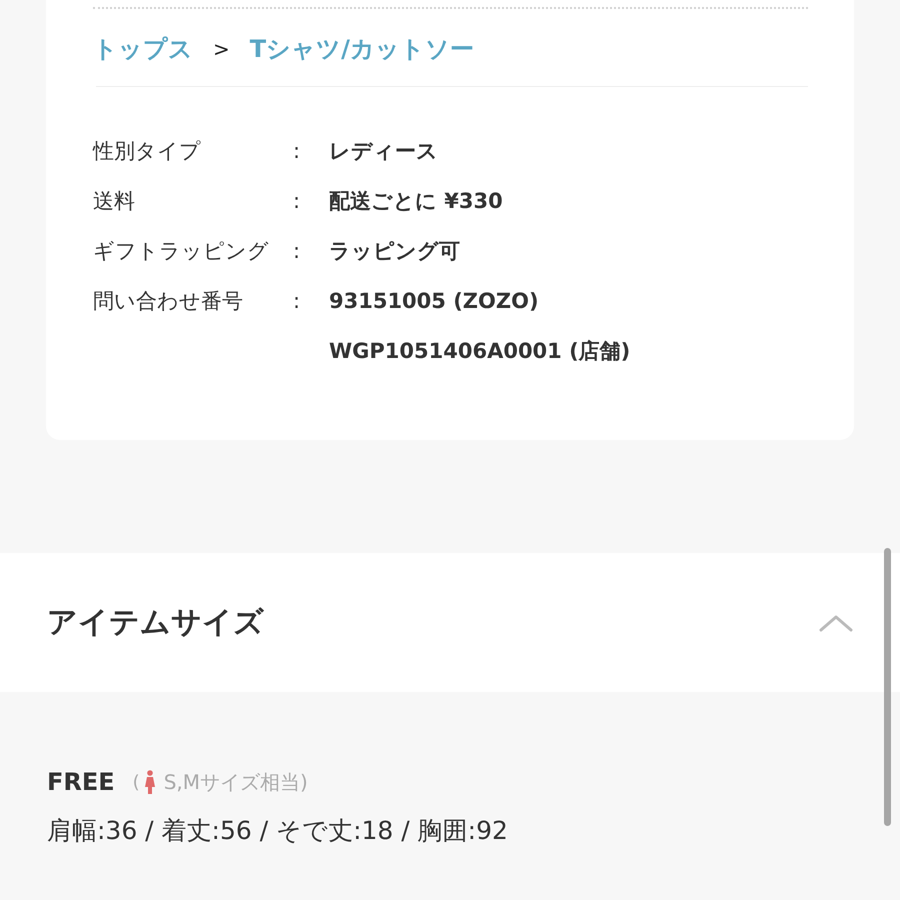 Image resolution: width=900 pixels, height=900 pixels. I want to click on size-name: FREE, so click(81, 782).